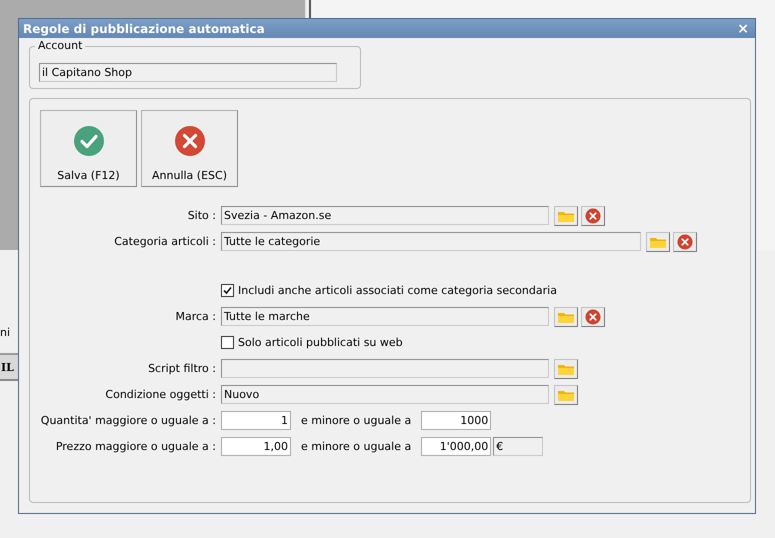 The image size is (775, 538). I want to click on save-button: Salva (F12), so click(88, 148).